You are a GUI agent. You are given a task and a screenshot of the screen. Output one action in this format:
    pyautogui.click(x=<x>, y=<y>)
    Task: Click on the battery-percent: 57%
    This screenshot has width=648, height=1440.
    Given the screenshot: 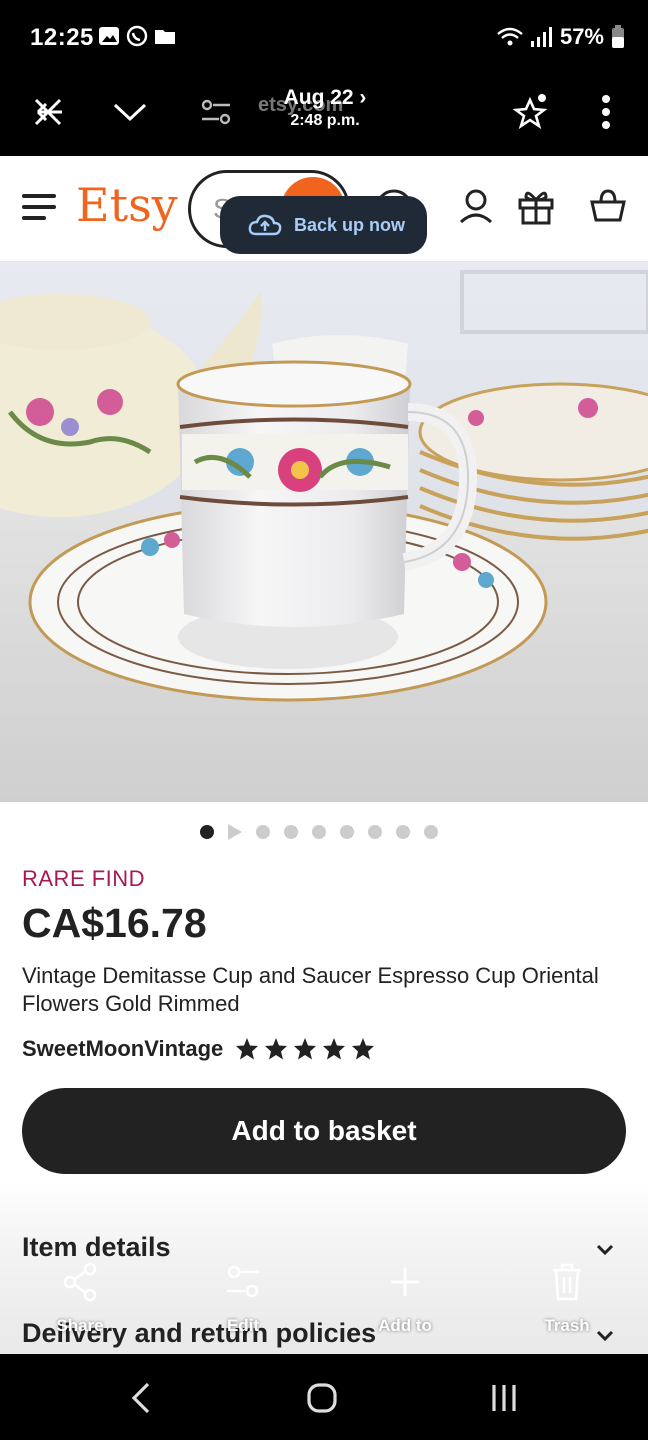 What is the action you would take?
    pyautogui.click(x=581, y=36)
    